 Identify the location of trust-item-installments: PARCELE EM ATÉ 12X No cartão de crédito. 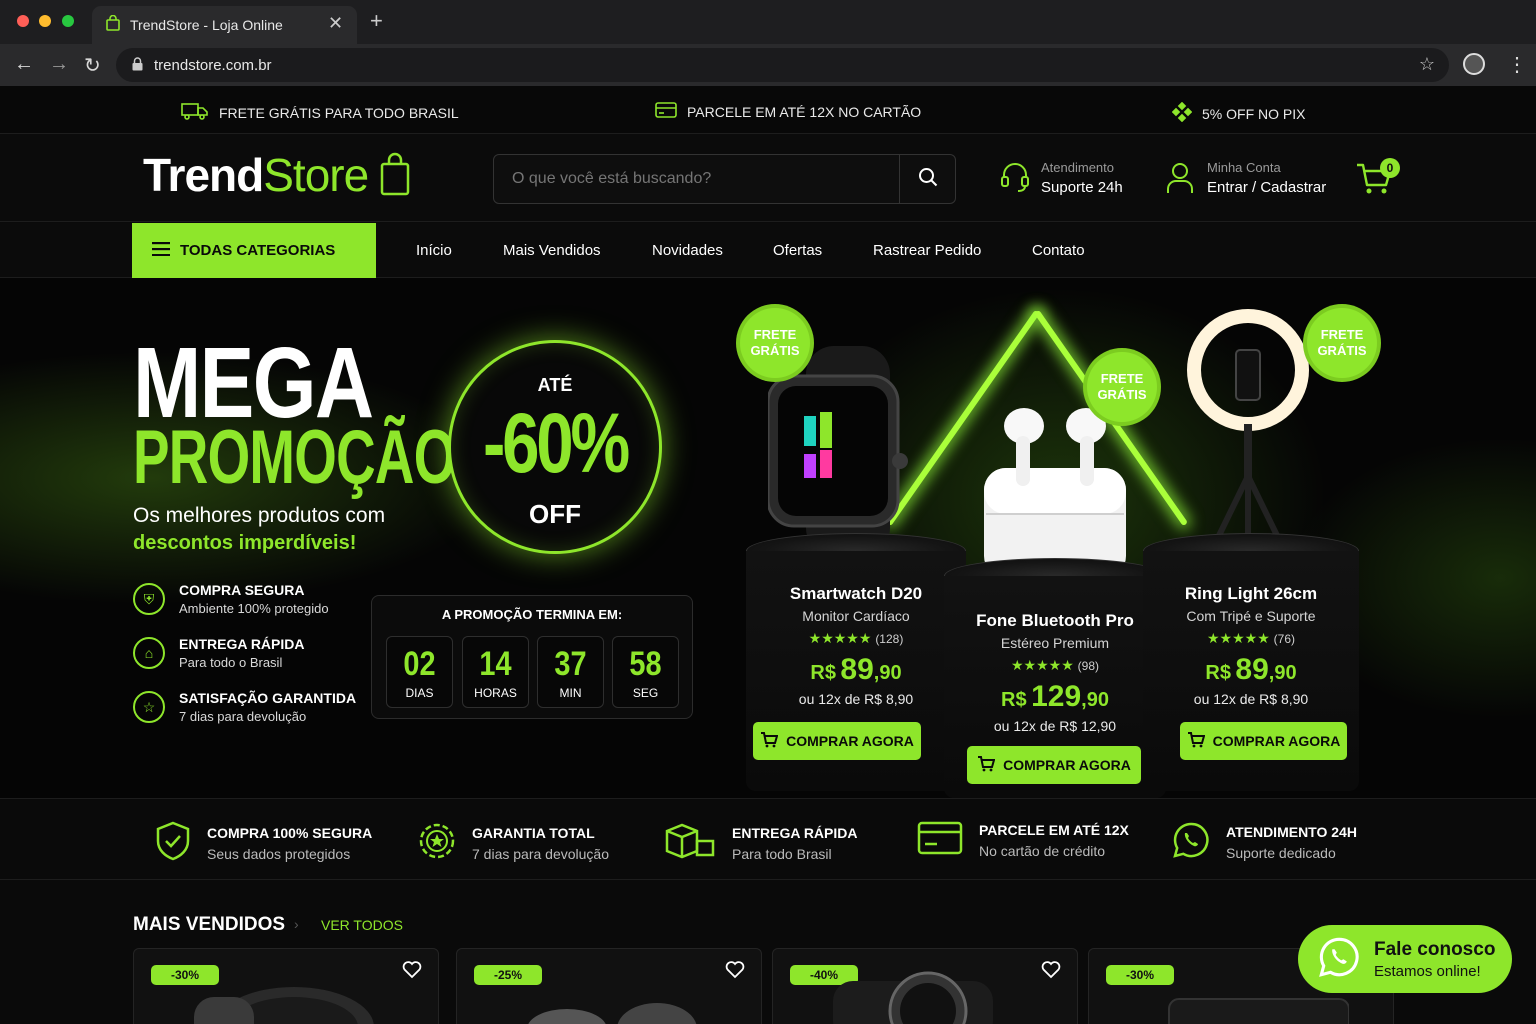
(1023, 840).